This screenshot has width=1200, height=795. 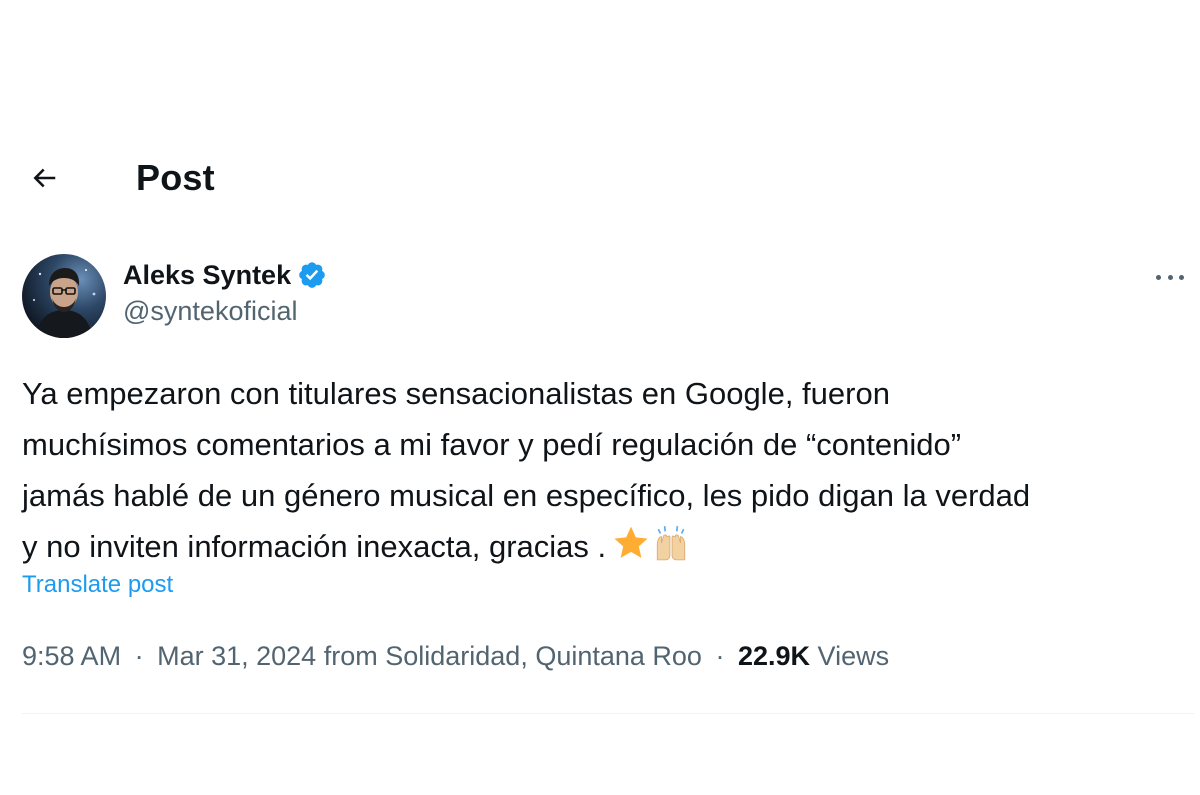 What do you see at coordinates (774, 656) in the screenshot?
I see `views-count: 22.9K` at bounding box center [774, 656].